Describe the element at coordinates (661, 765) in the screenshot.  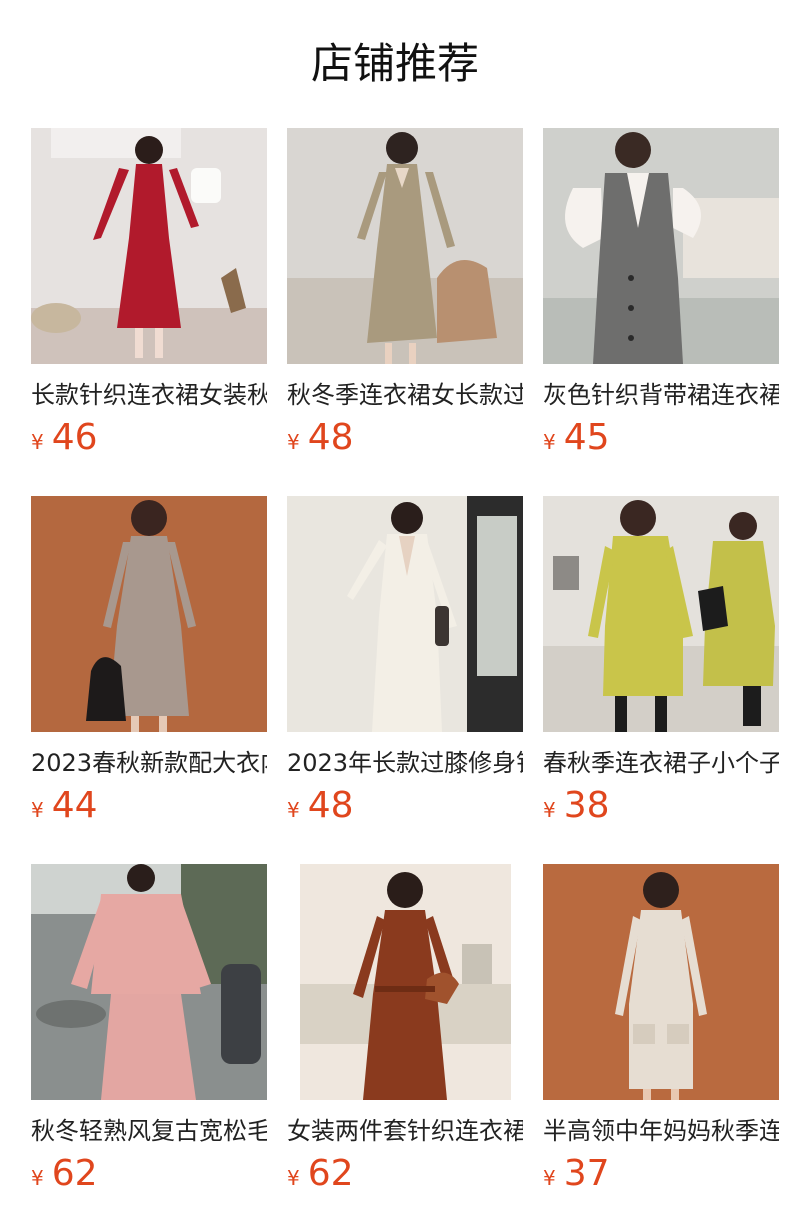
I see `product-title: 春秋季连衣裙子小个子女` at that location.